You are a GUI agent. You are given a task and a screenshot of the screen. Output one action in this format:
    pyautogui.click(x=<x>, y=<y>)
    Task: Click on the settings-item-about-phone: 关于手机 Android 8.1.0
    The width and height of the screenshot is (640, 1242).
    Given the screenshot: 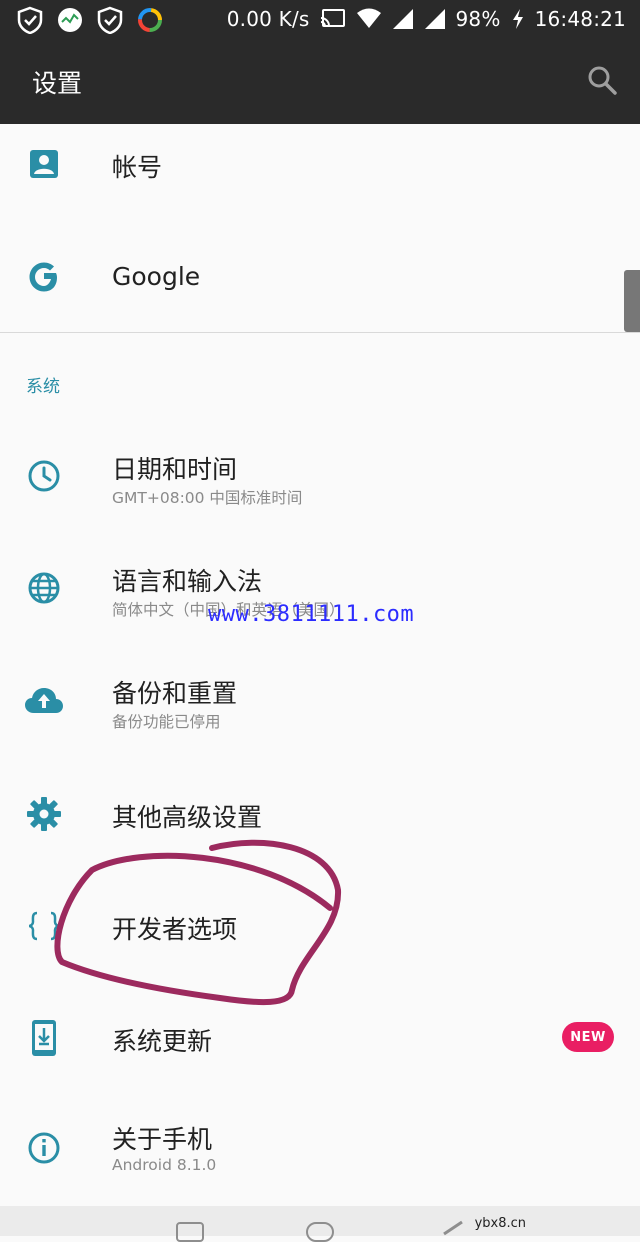 What is the action you would take?
    pyautogui.click(x=320, y=1147)
    